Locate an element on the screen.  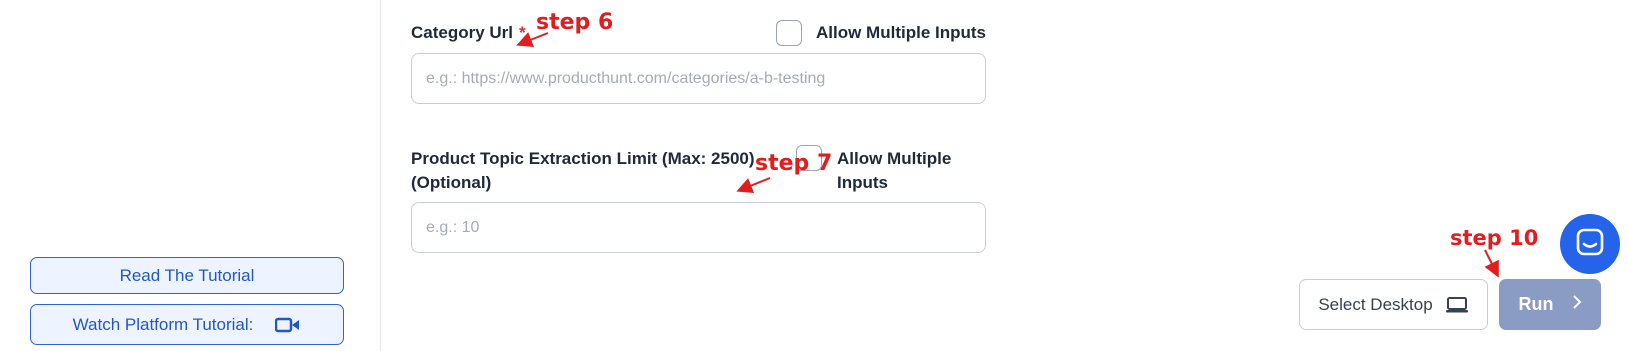
read-tutorial-label: Read The Tutorial is located at coordinates (187, 275).